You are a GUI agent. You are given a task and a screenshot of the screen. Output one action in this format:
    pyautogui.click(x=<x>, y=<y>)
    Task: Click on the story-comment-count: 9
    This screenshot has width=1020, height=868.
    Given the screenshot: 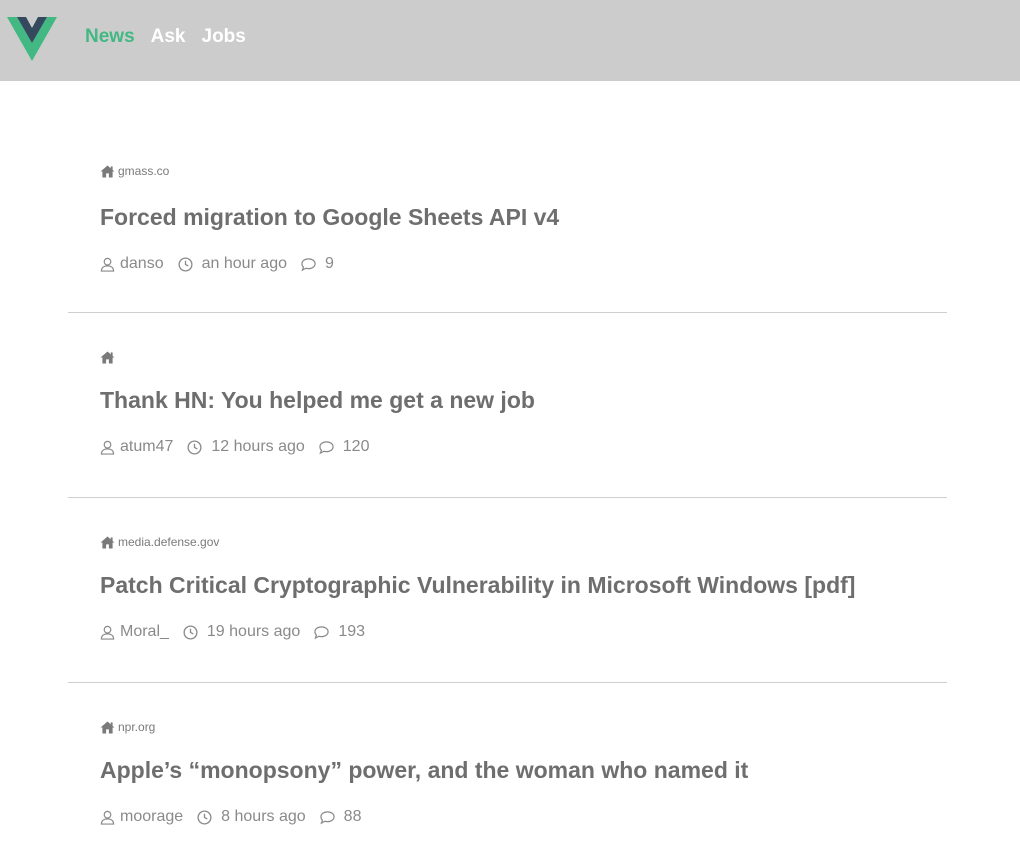 What is the action you would take?
    pyautogui.click(x=329, y=264)
    